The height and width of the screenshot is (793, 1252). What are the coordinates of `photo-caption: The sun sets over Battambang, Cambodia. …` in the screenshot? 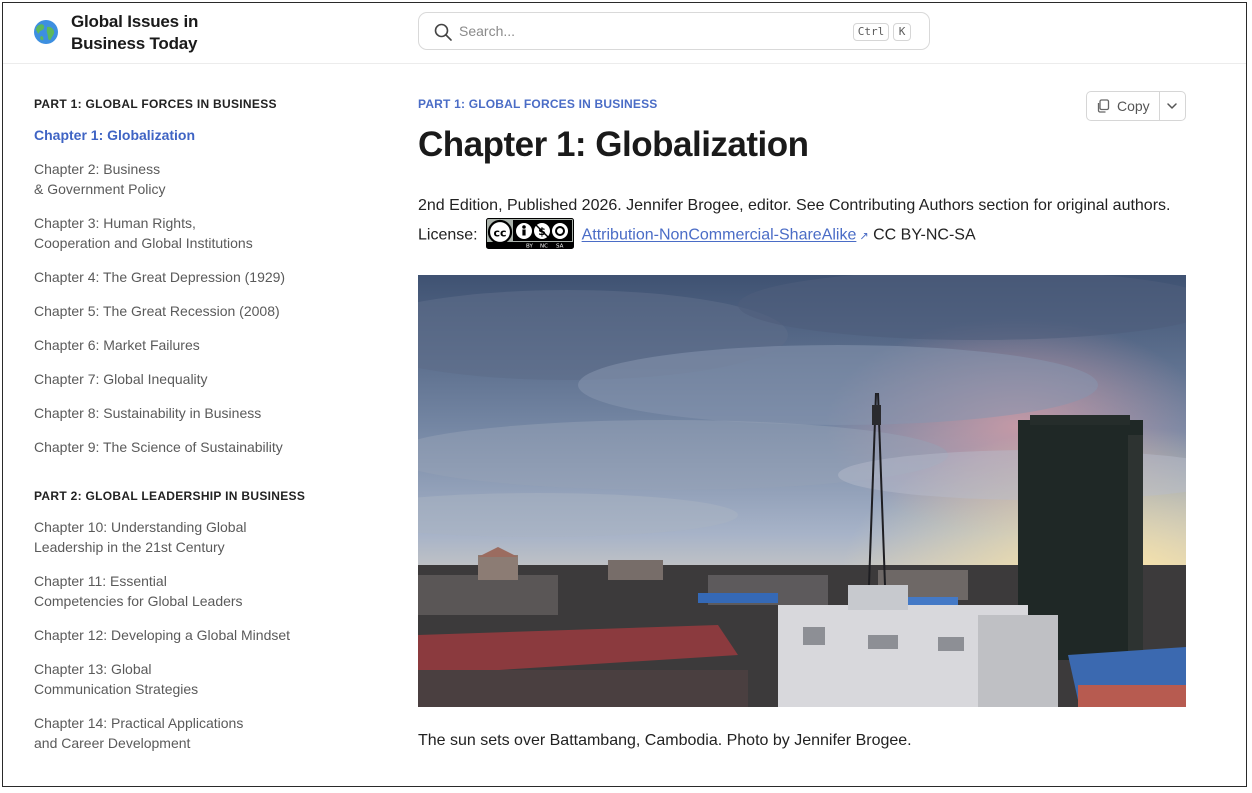 It's located at (665, 740).